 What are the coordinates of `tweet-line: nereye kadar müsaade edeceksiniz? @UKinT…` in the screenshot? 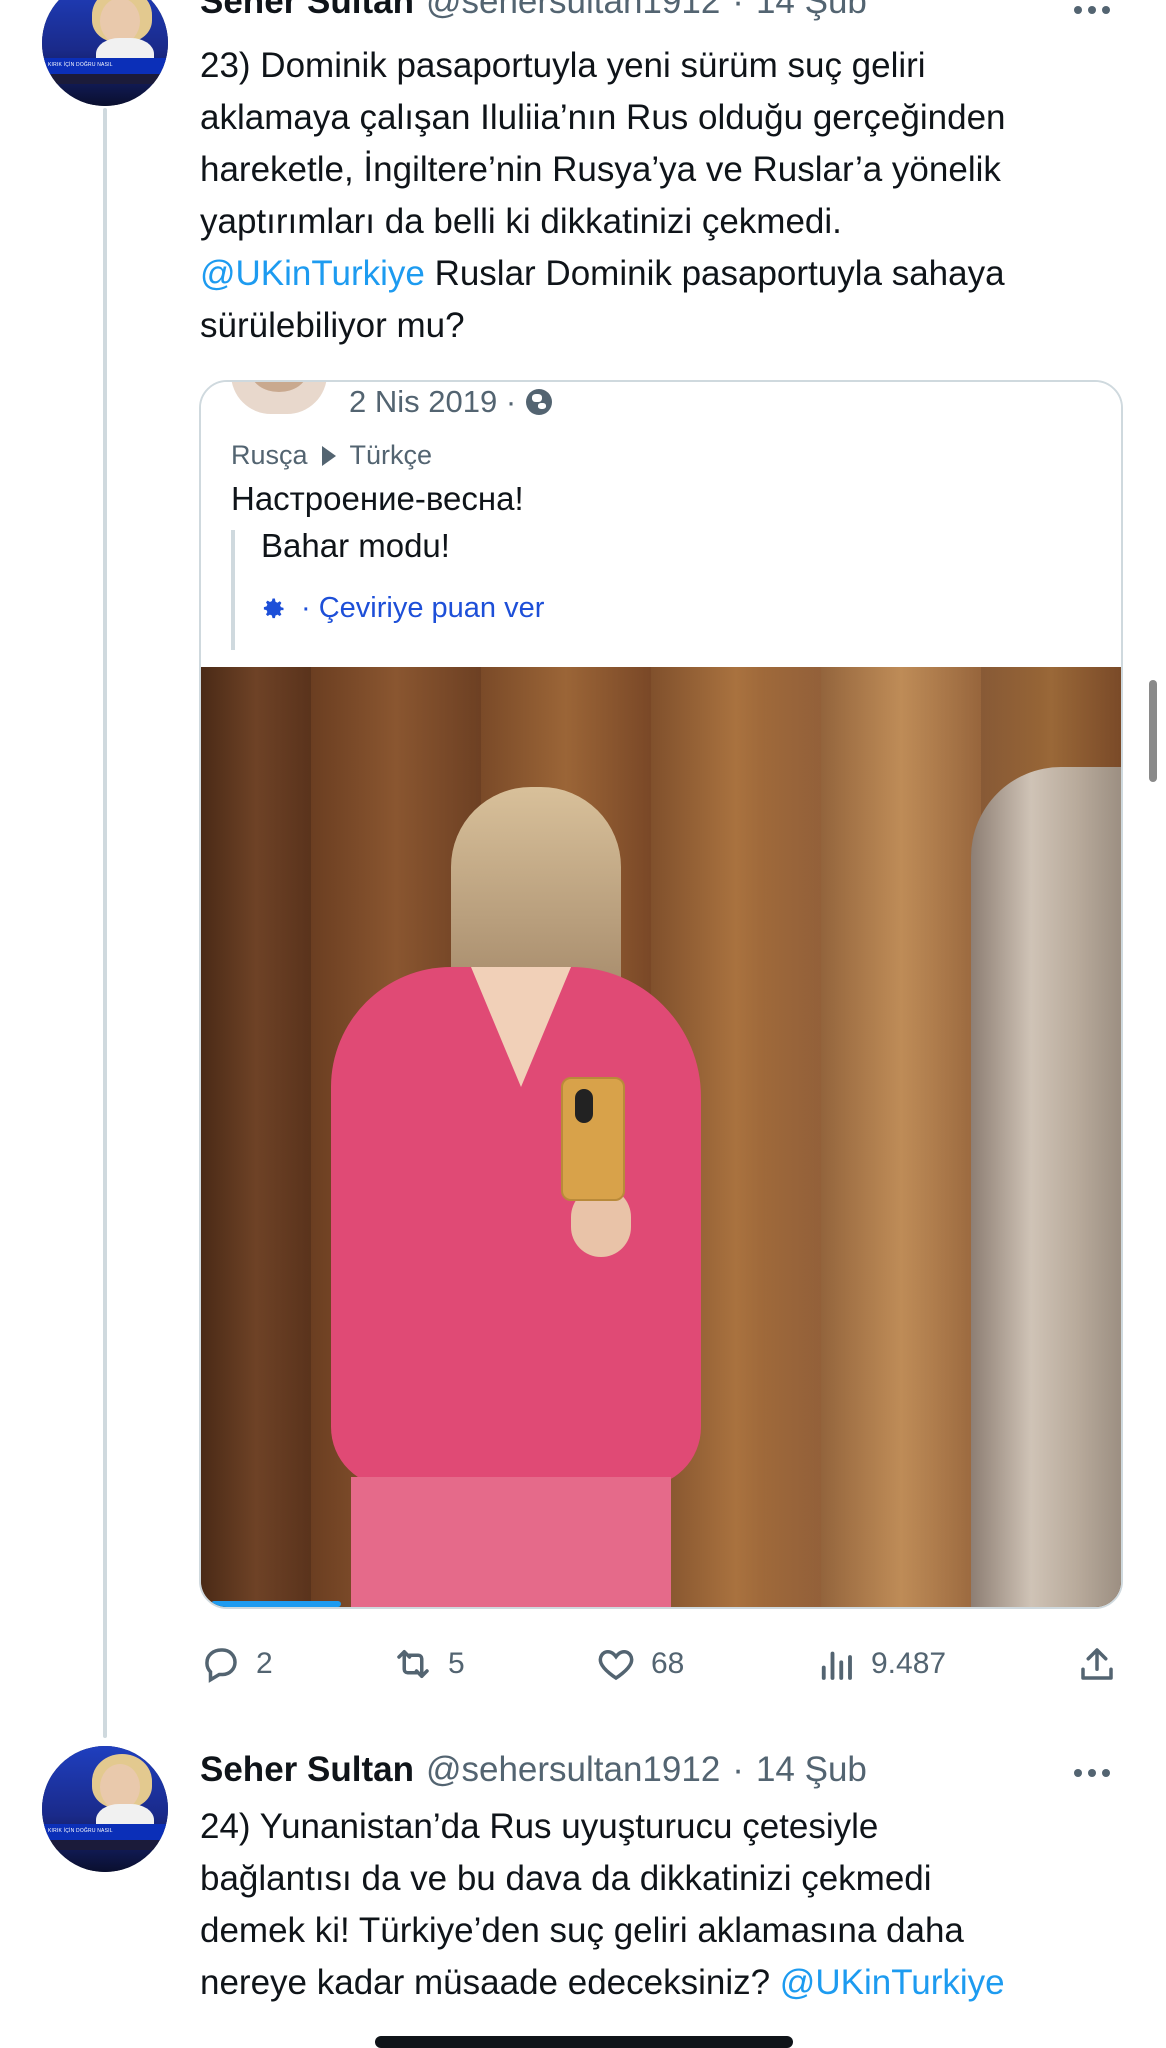 It's located at (660, 1983).